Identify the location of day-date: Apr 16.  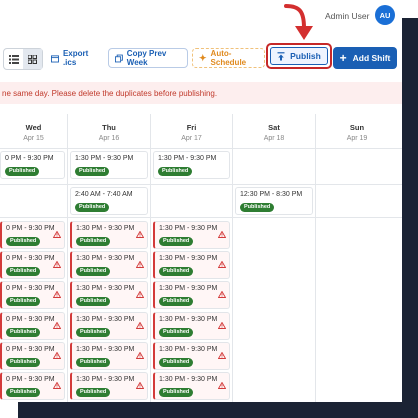
(109, 138).